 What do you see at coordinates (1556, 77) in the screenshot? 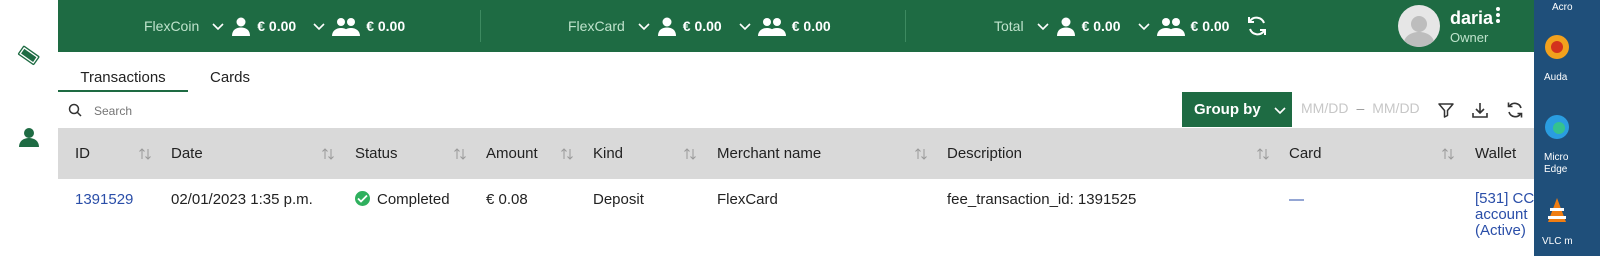
I see `shortcut-label: Auda` at bounding box center [1556, 77].